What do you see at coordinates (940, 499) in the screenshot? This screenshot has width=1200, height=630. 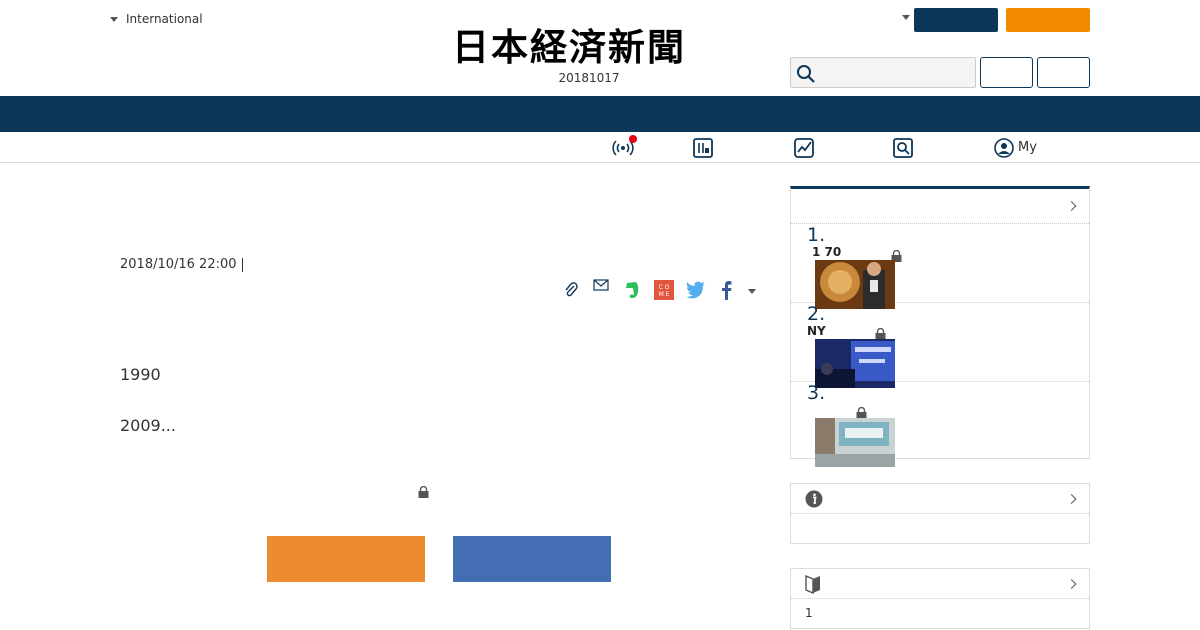 I see `info-panel-header` at bounding box center [940, 499].